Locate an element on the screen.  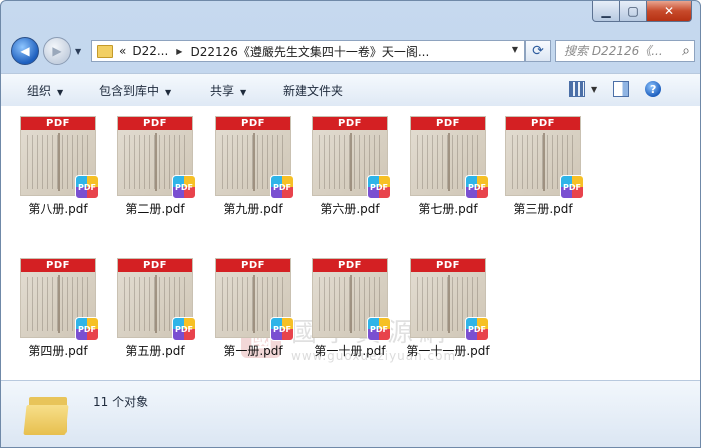
view-controls: ▼ ? is located at coordinates (615, 89).